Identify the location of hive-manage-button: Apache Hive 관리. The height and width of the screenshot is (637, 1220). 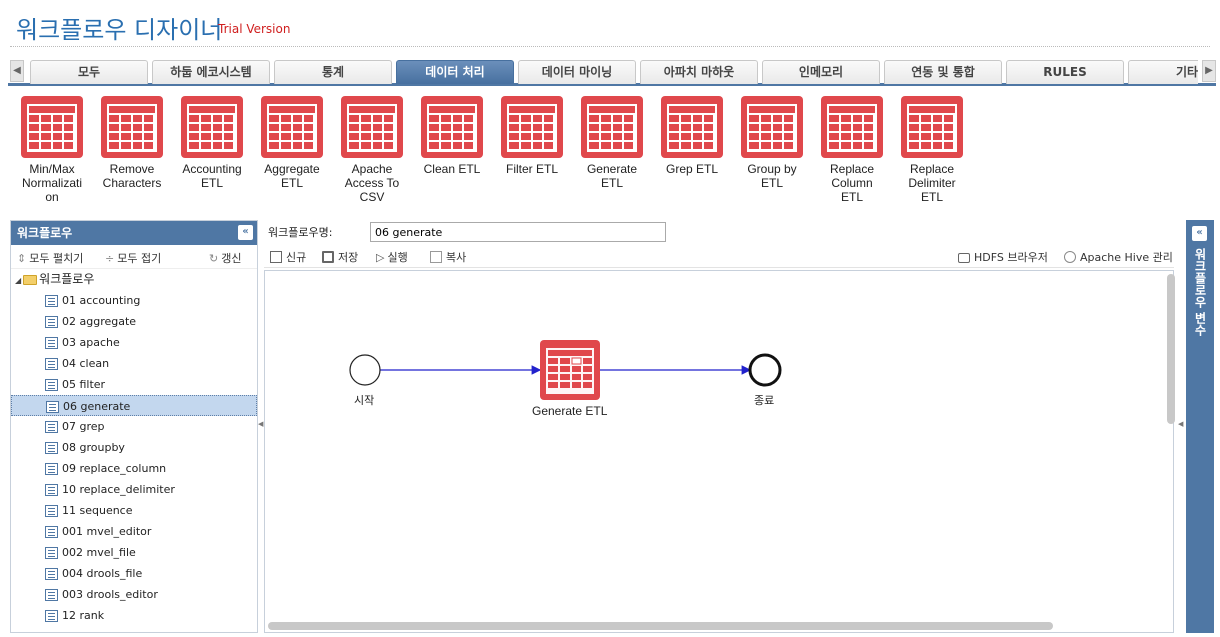
(1118, 257).